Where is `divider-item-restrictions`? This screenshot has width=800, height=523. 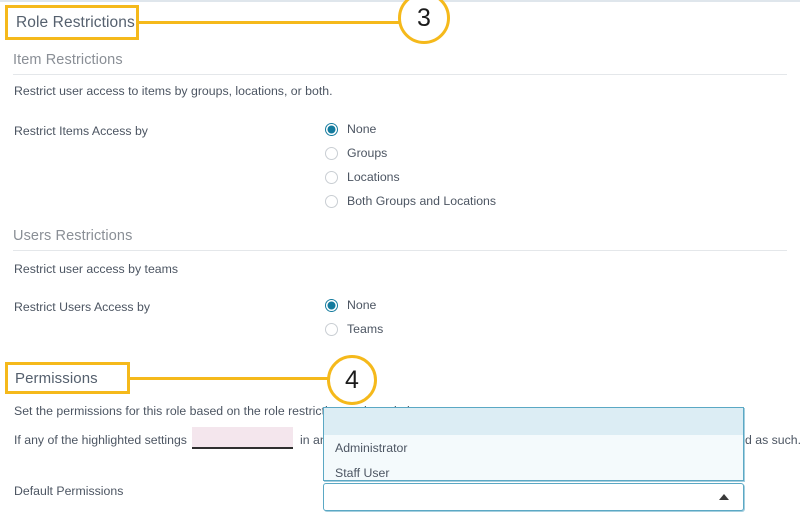 divider-item-restrictions is located at coordinates (400, 74).